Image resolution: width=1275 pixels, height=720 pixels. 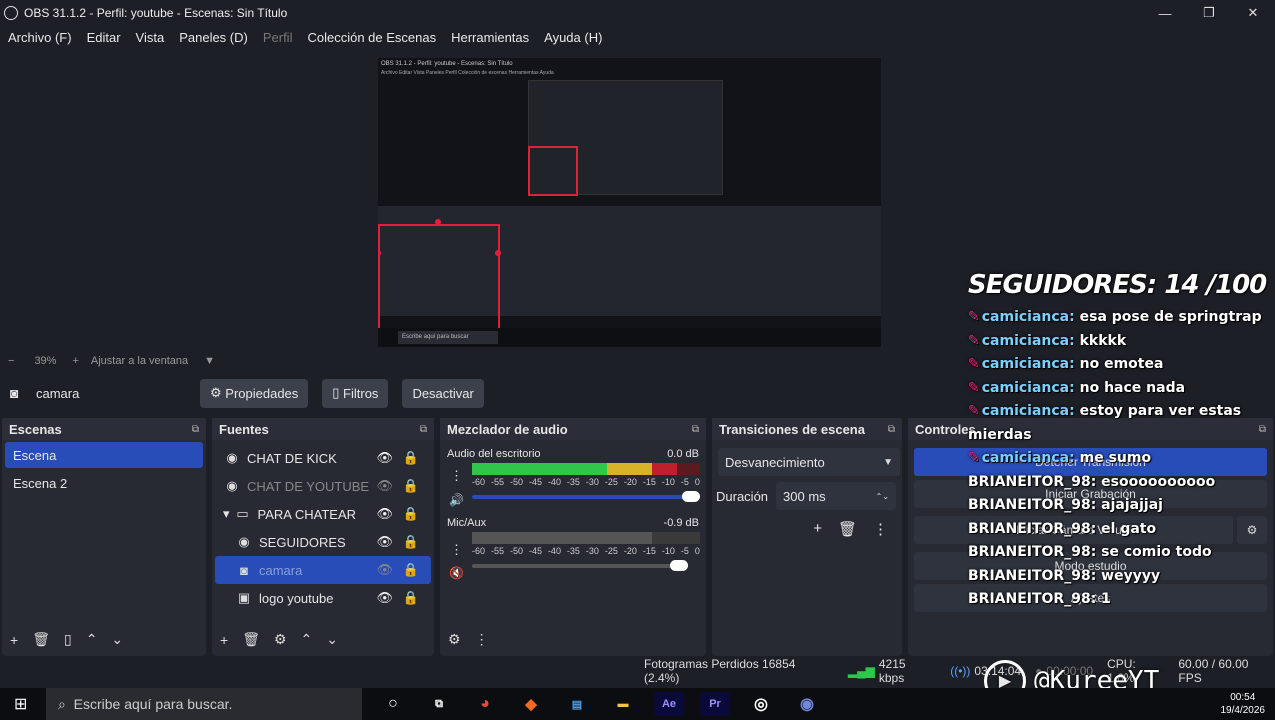 I want to click on properties-label: Propiedades, so click(x=262, y=393).